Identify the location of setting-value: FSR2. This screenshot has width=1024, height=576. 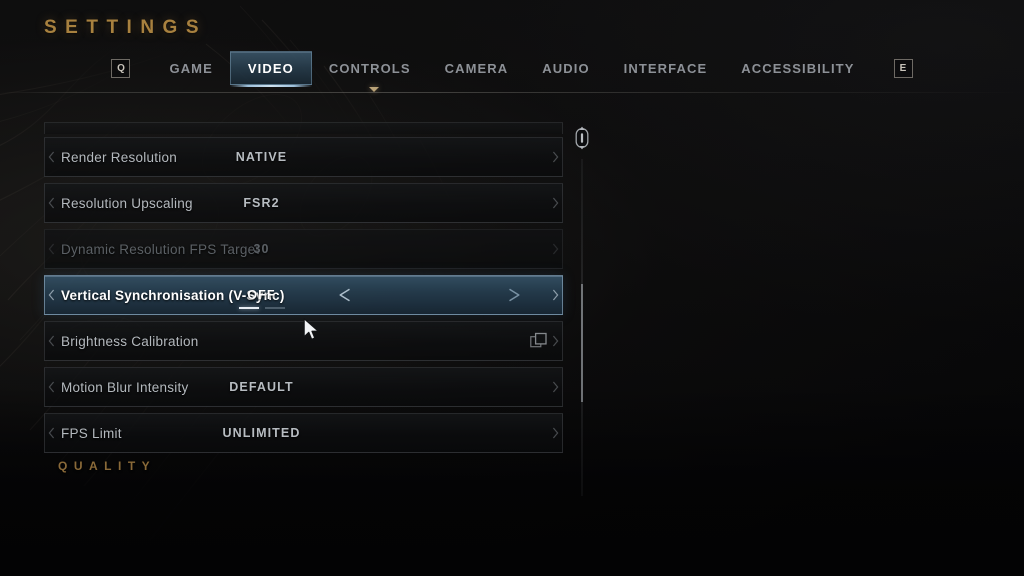
(261, 203).